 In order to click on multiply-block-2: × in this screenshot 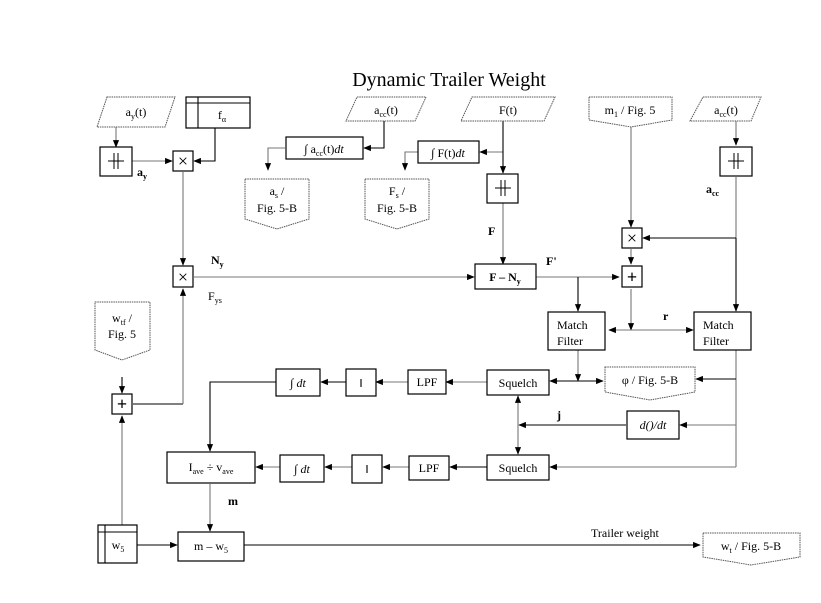, I will do `click(183, 276)`.